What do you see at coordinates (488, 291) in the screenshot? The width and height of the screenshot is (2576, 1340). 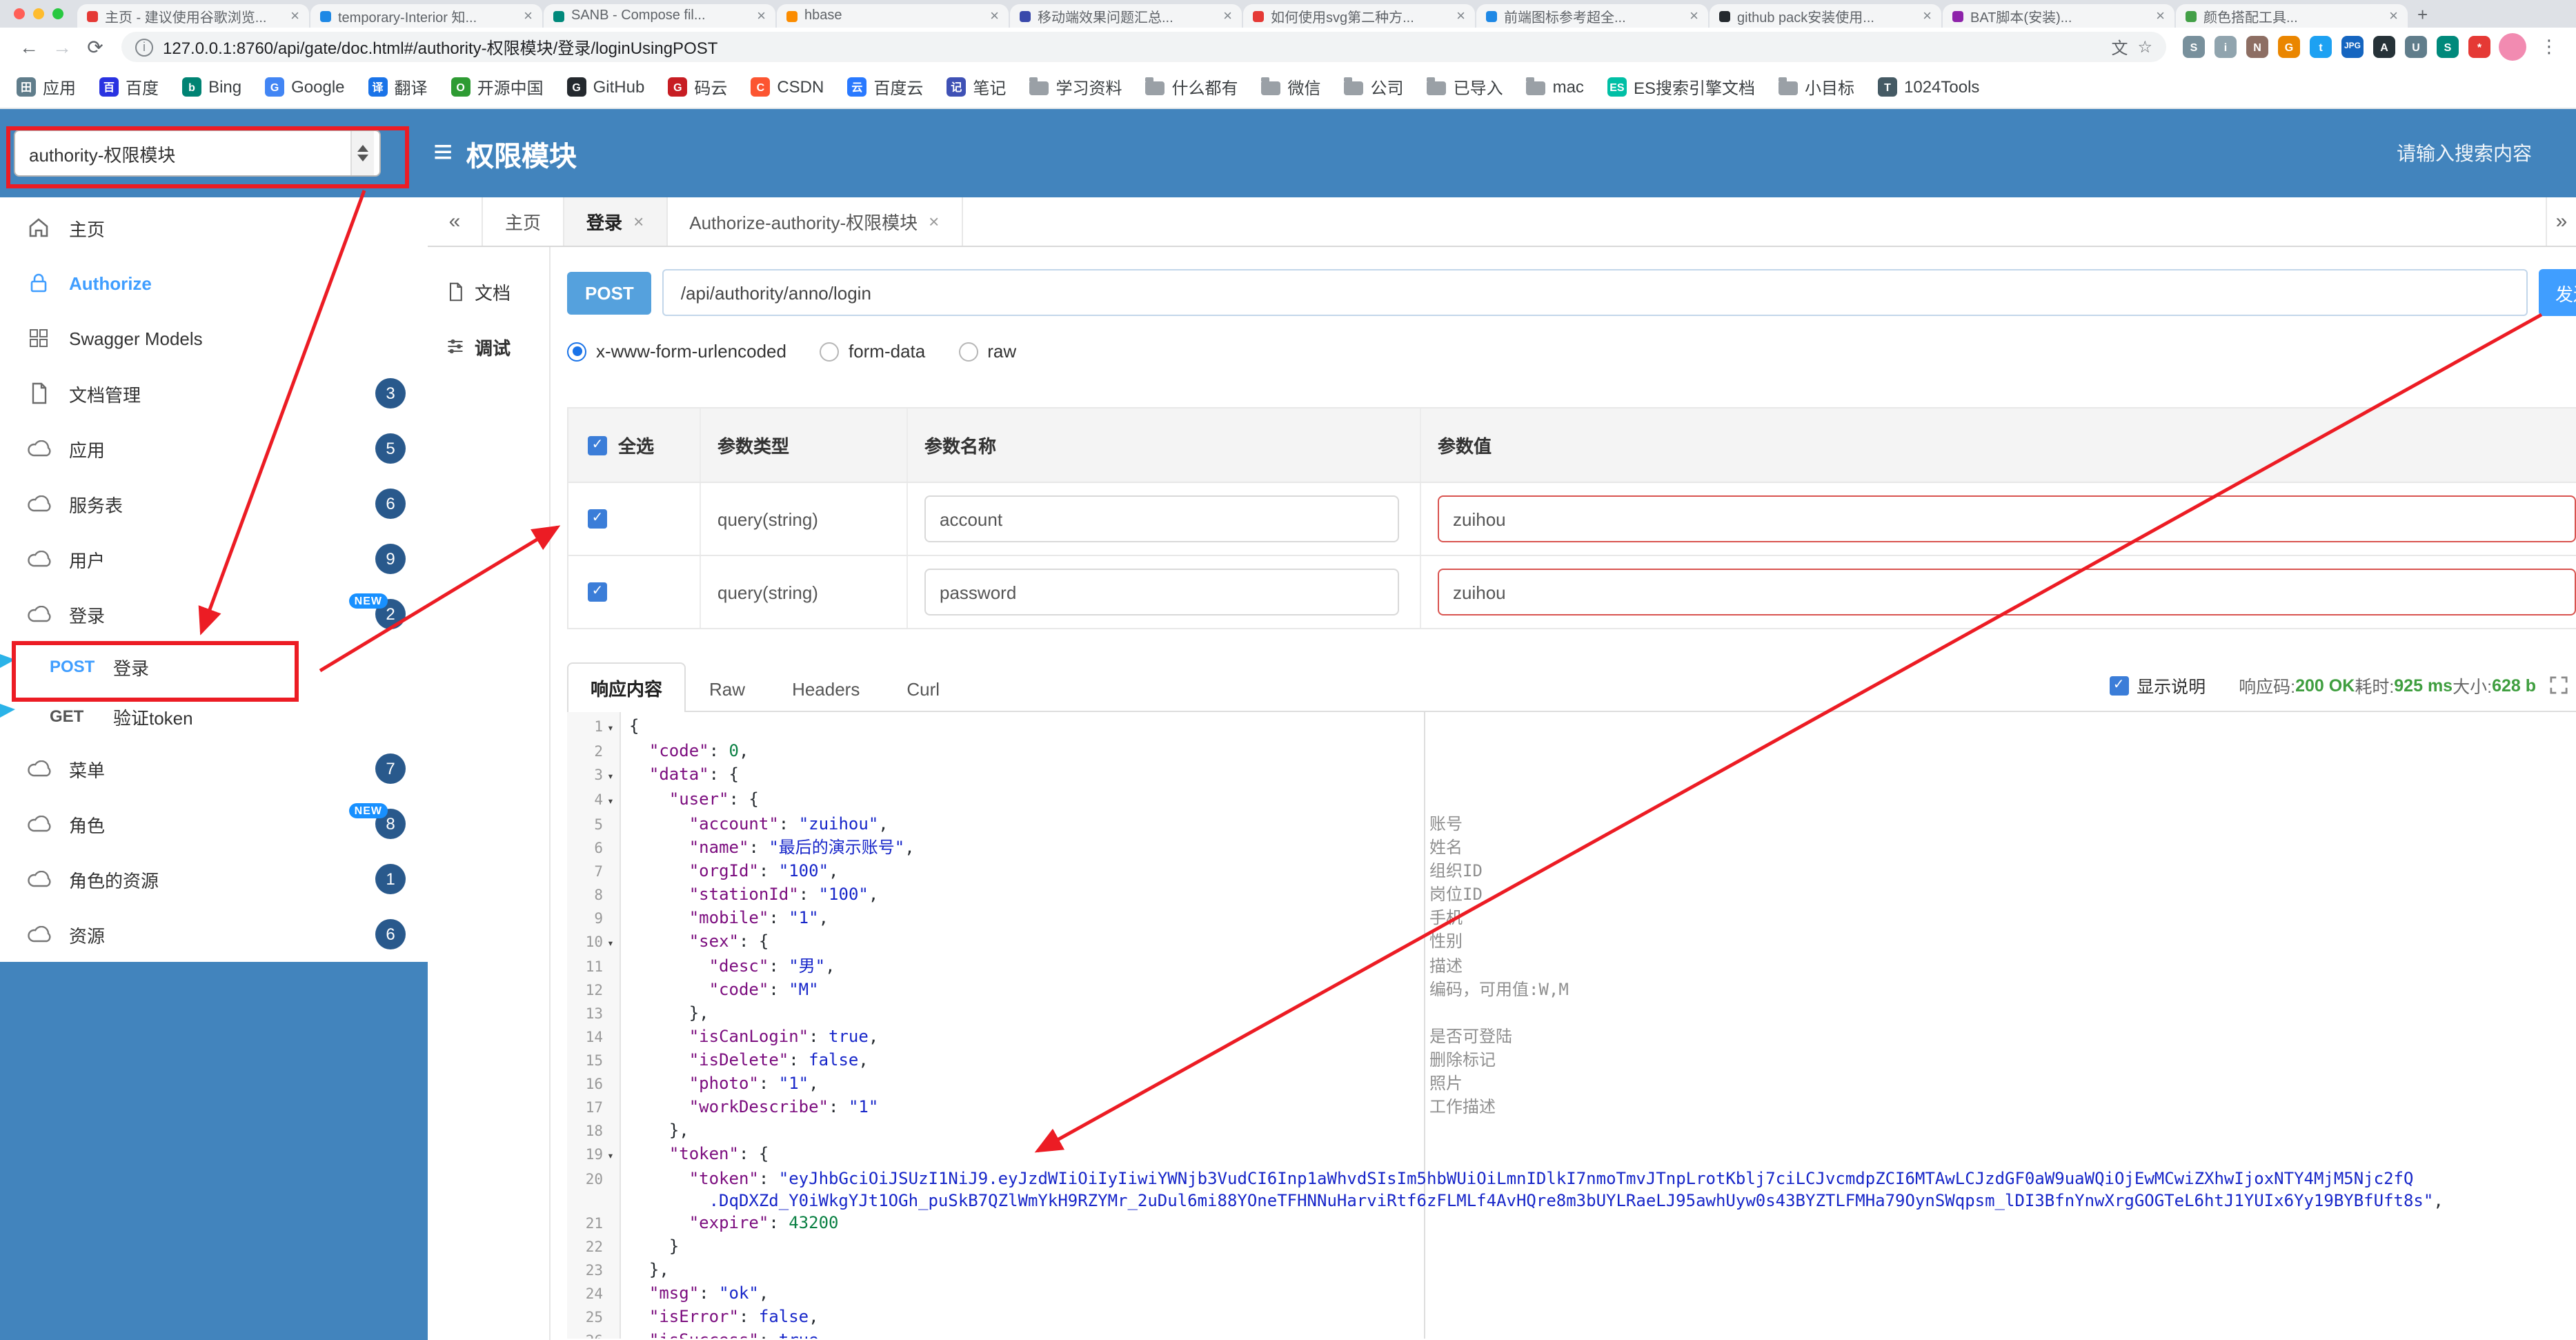 I see `tab-document: 文档` at bounding box center [488, 291].